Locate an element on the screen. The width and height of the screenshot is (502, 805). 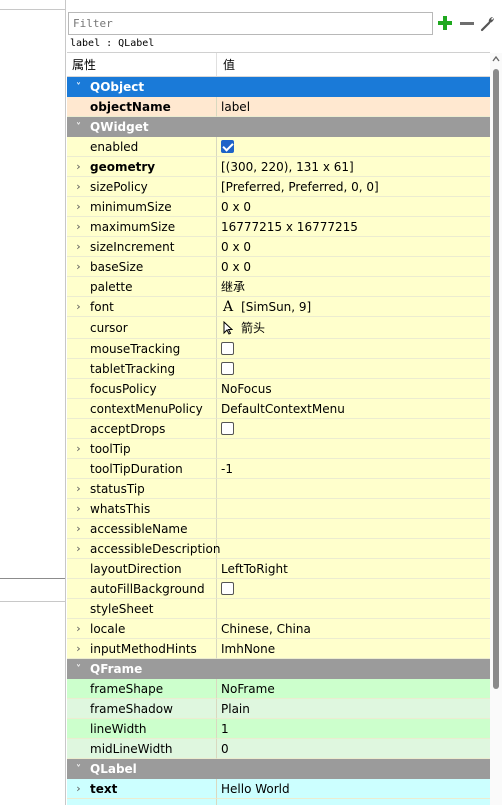
vertical-scrollbar is located at coordinates (496, 429).